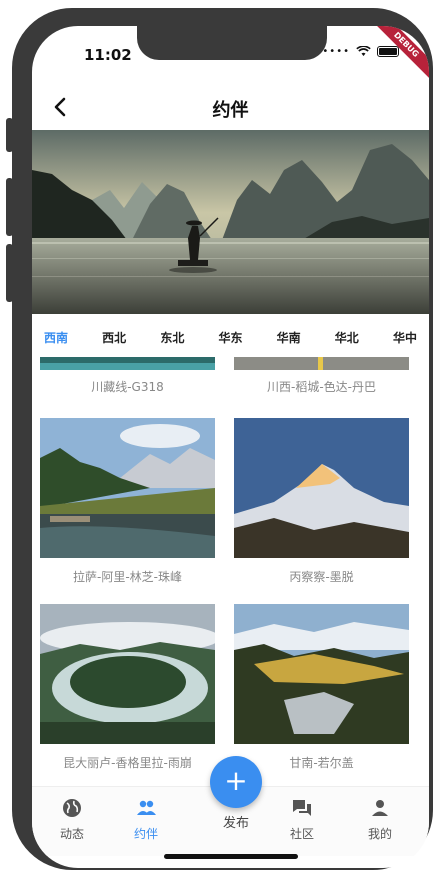  I want to click on tab-huabei: 华北, so click(347, 338).